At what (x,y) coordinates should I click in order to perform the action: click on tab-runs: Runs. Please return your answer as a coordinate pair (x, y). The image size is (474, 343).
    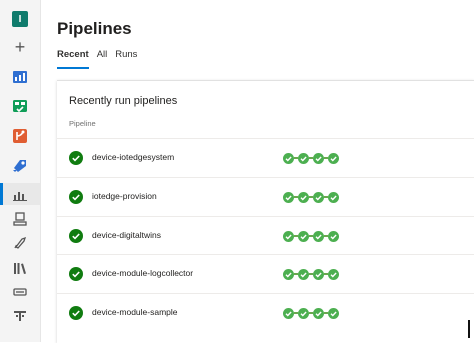
    Looking at the image, I should click on (126, 59).